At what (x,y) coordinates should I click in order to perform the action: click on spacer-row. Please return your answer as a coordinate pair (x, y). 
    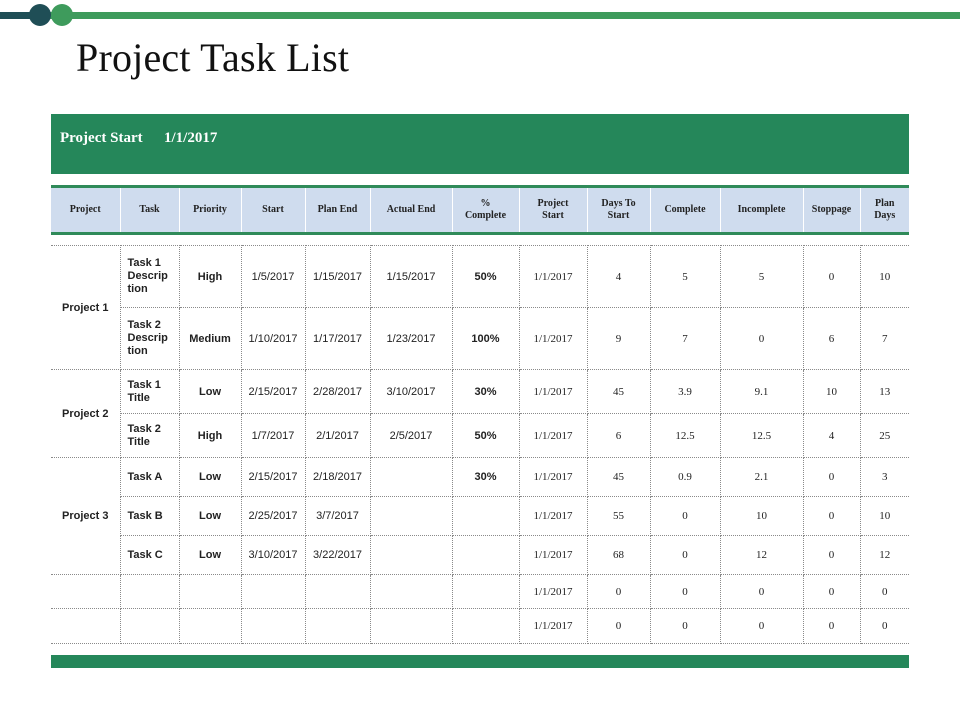
    Looking at the image, I should click on (480, 240).